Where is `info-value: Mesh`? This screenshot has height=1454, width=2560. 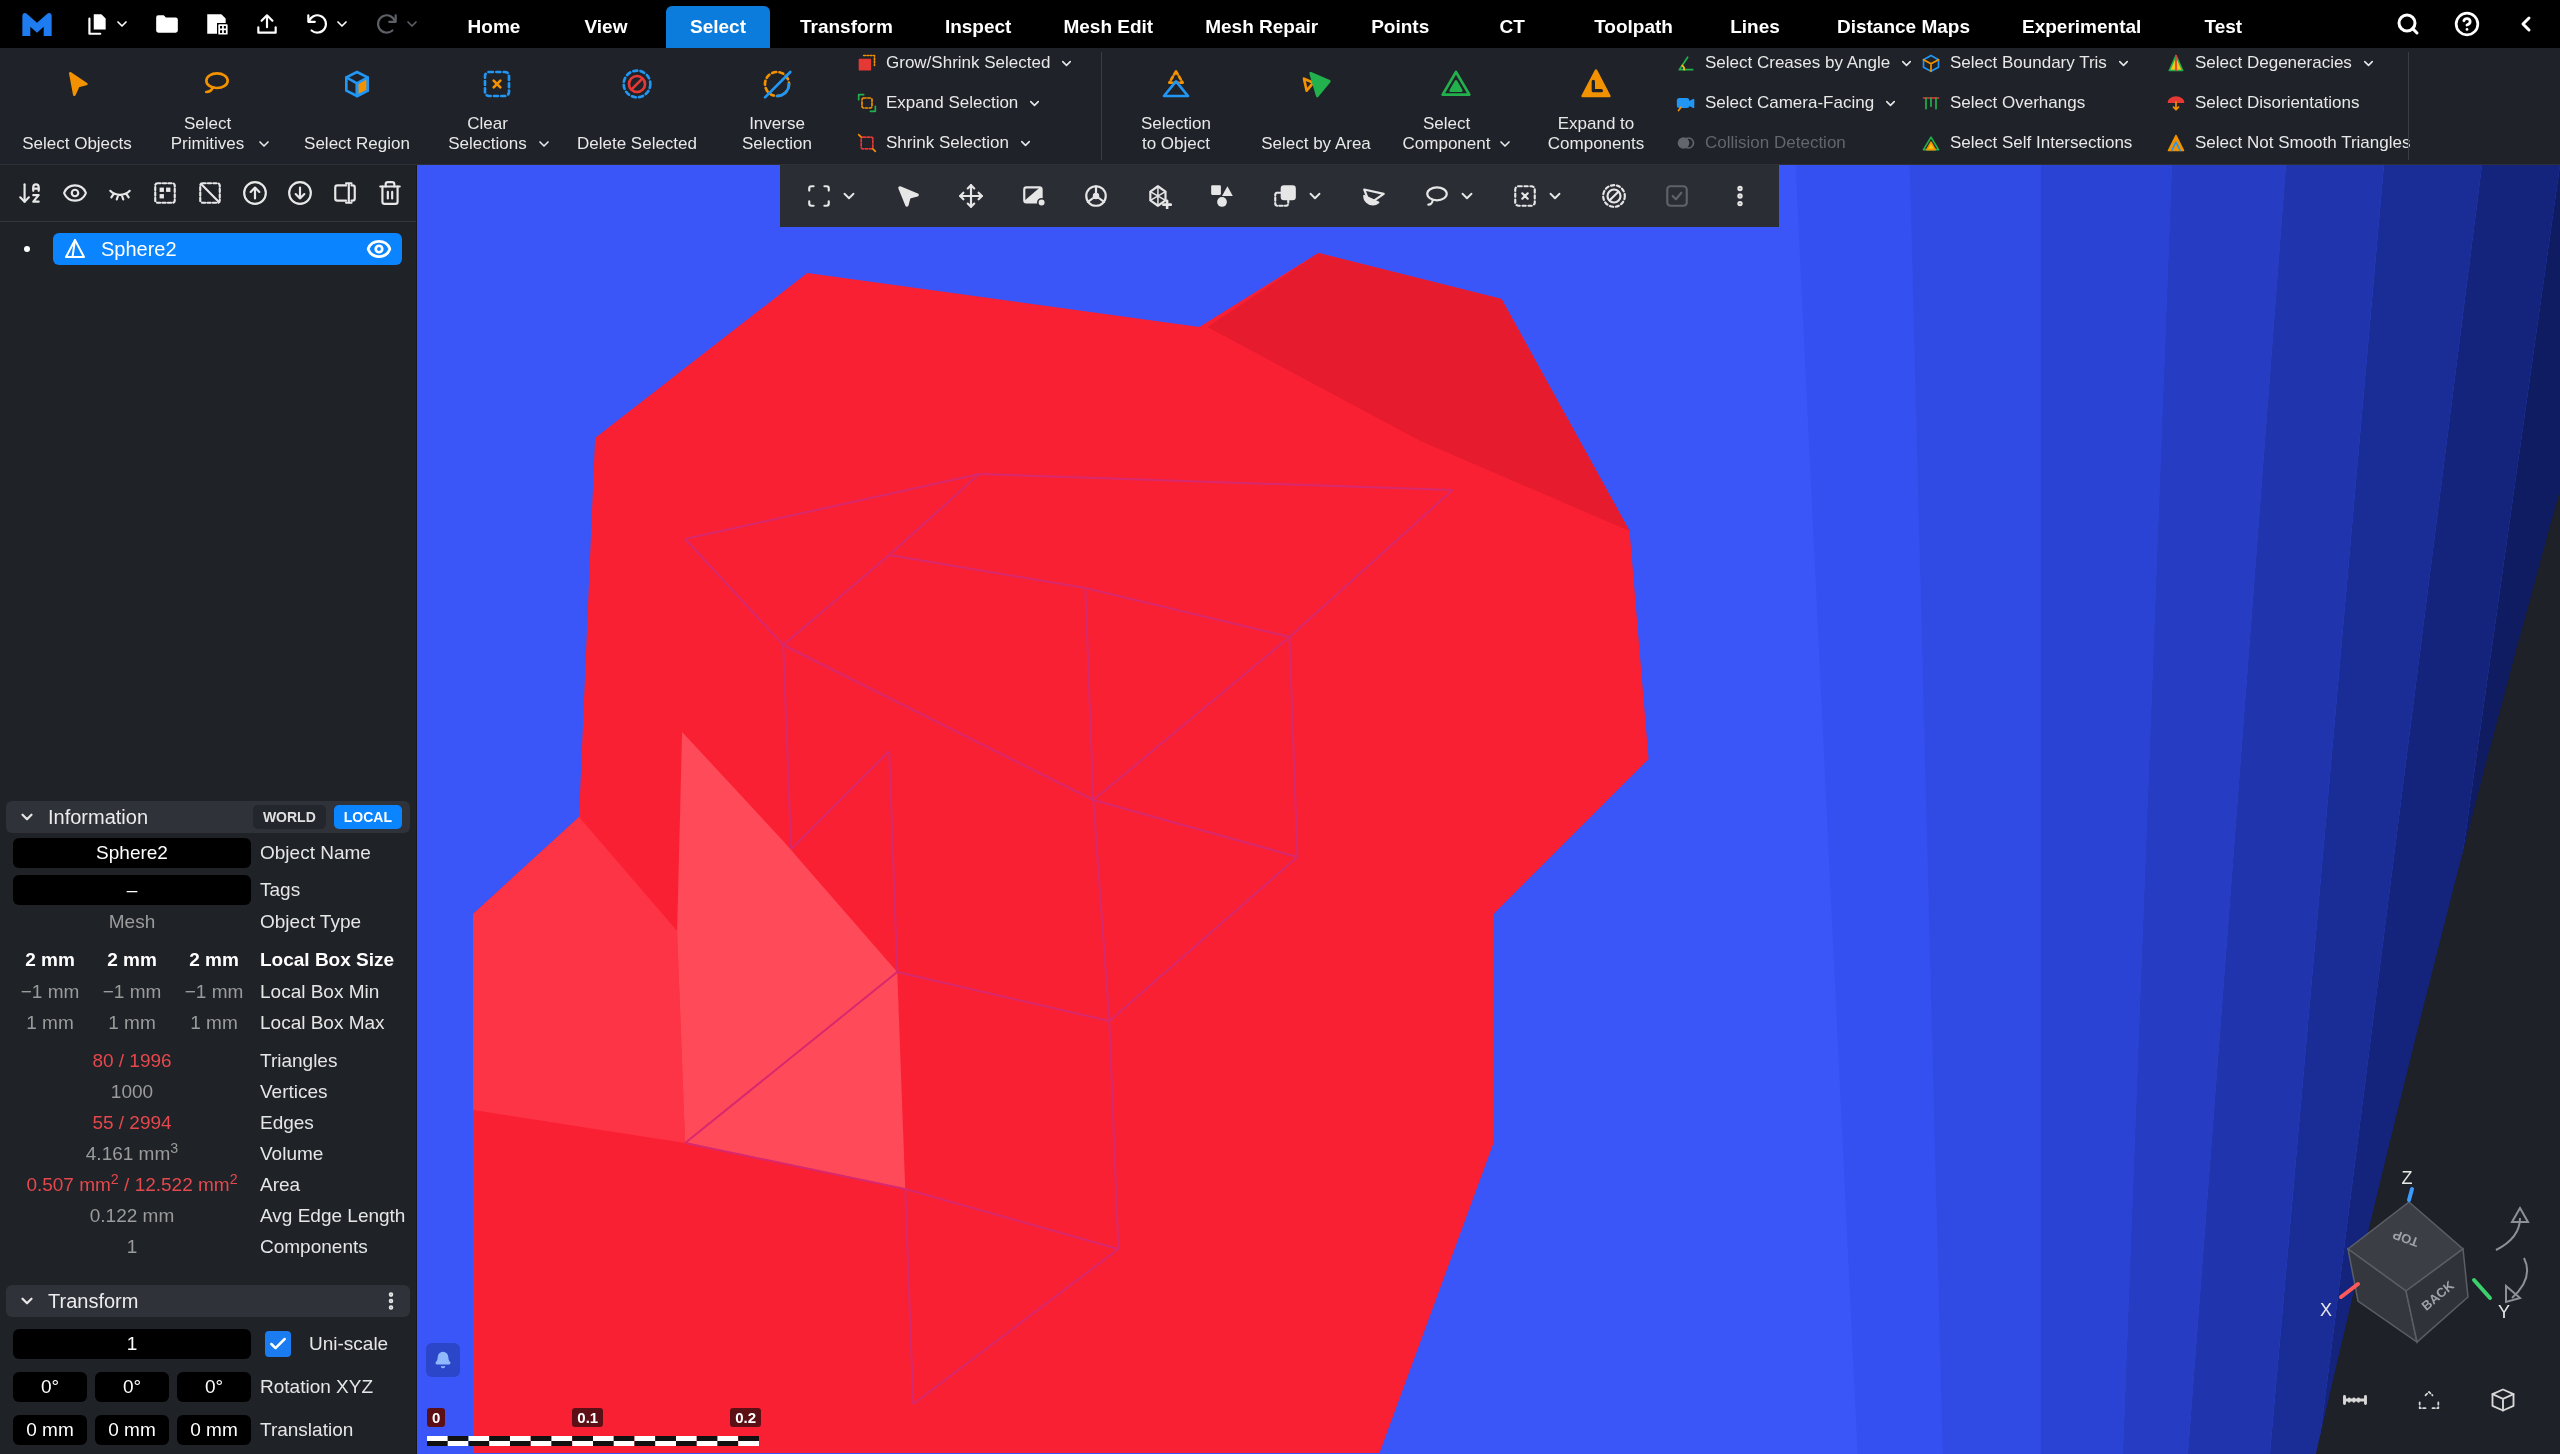 info-value: Mesh is located at coordinates (132, 922).